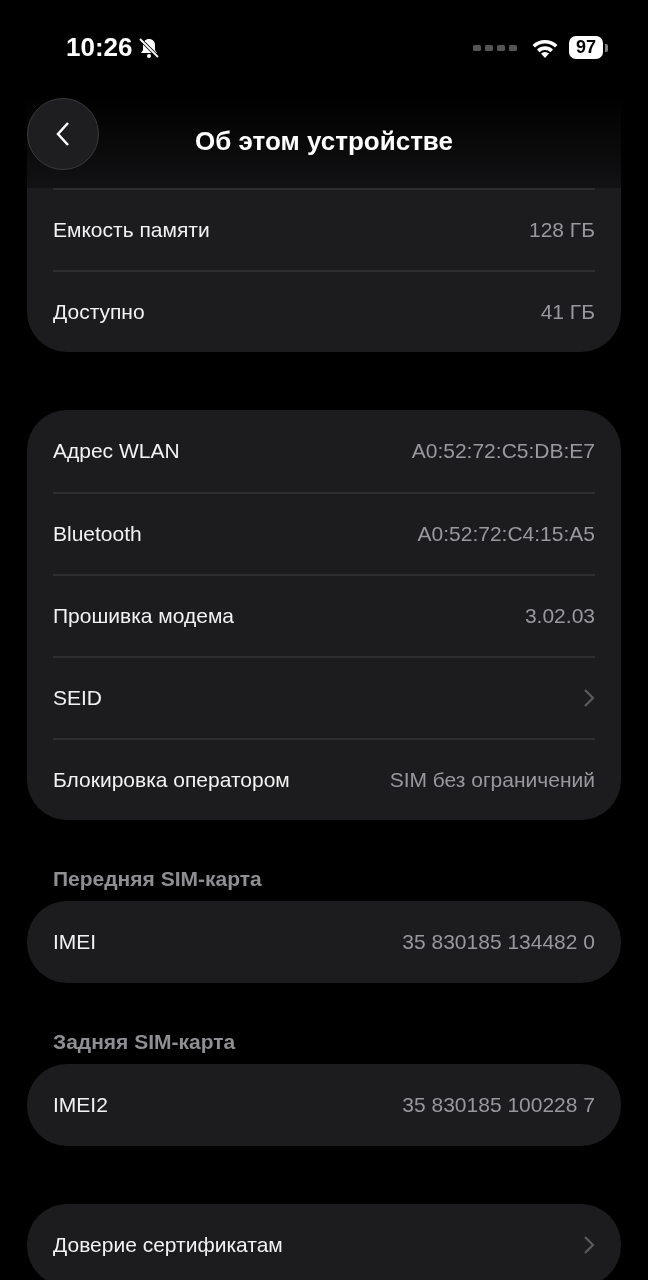  Describe the element at coordinates (157, 879) in the screenshot. I see `section-header: Передняя SIM-карта` at that location.